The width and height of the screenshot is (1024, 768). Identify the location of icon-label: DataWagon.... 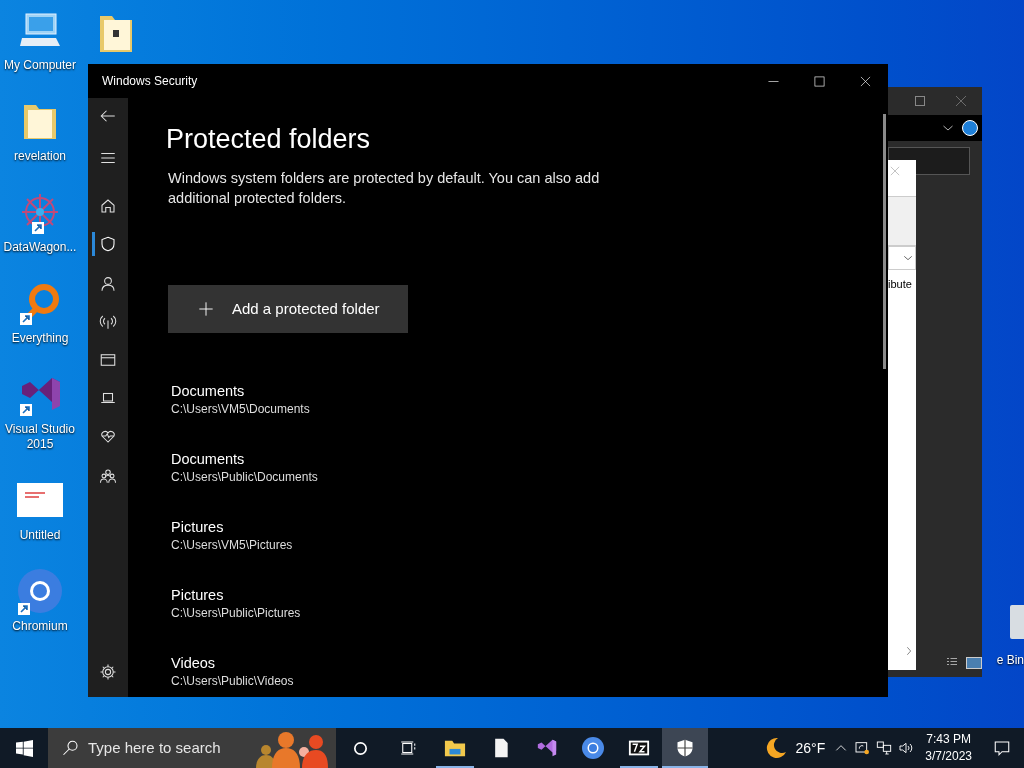
(40, 247).